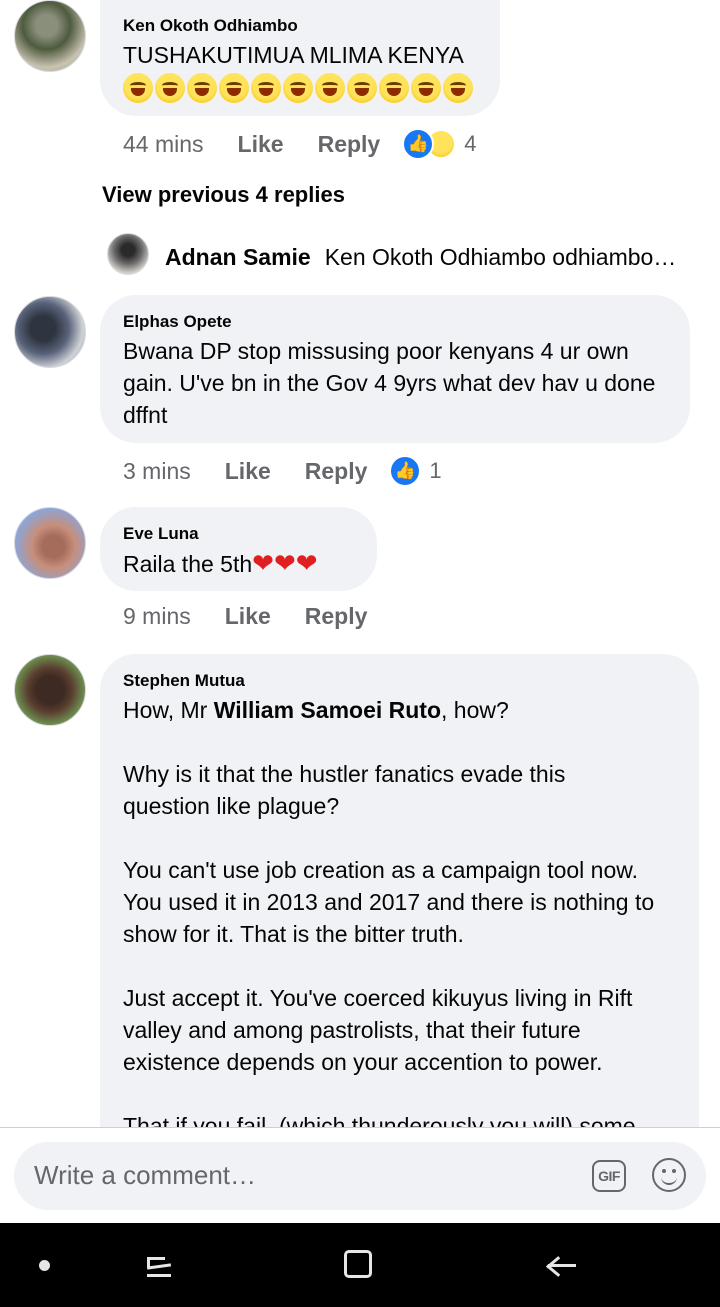 Image resolution: width=720 pixels, height=1307 pixels. Describe the element at coordinates (293, 55) in the screenshot. I see `comment-text: TUSHAKUTIMUA MLIMA KENYA` at that location.